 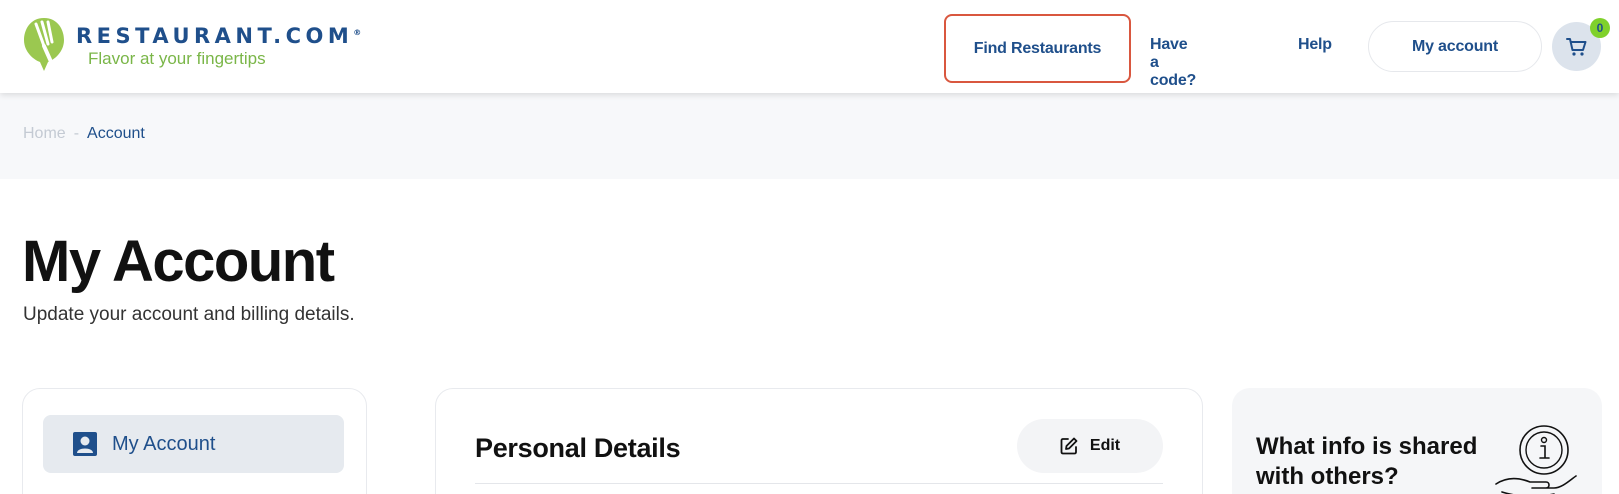 I want to click on page-title: My Account, so click(x=178, y=261).